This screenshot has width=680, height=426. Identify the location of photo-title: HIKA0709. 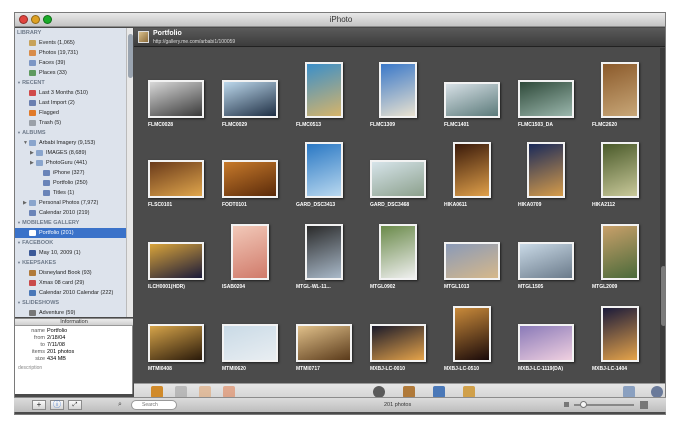
(529, 205).